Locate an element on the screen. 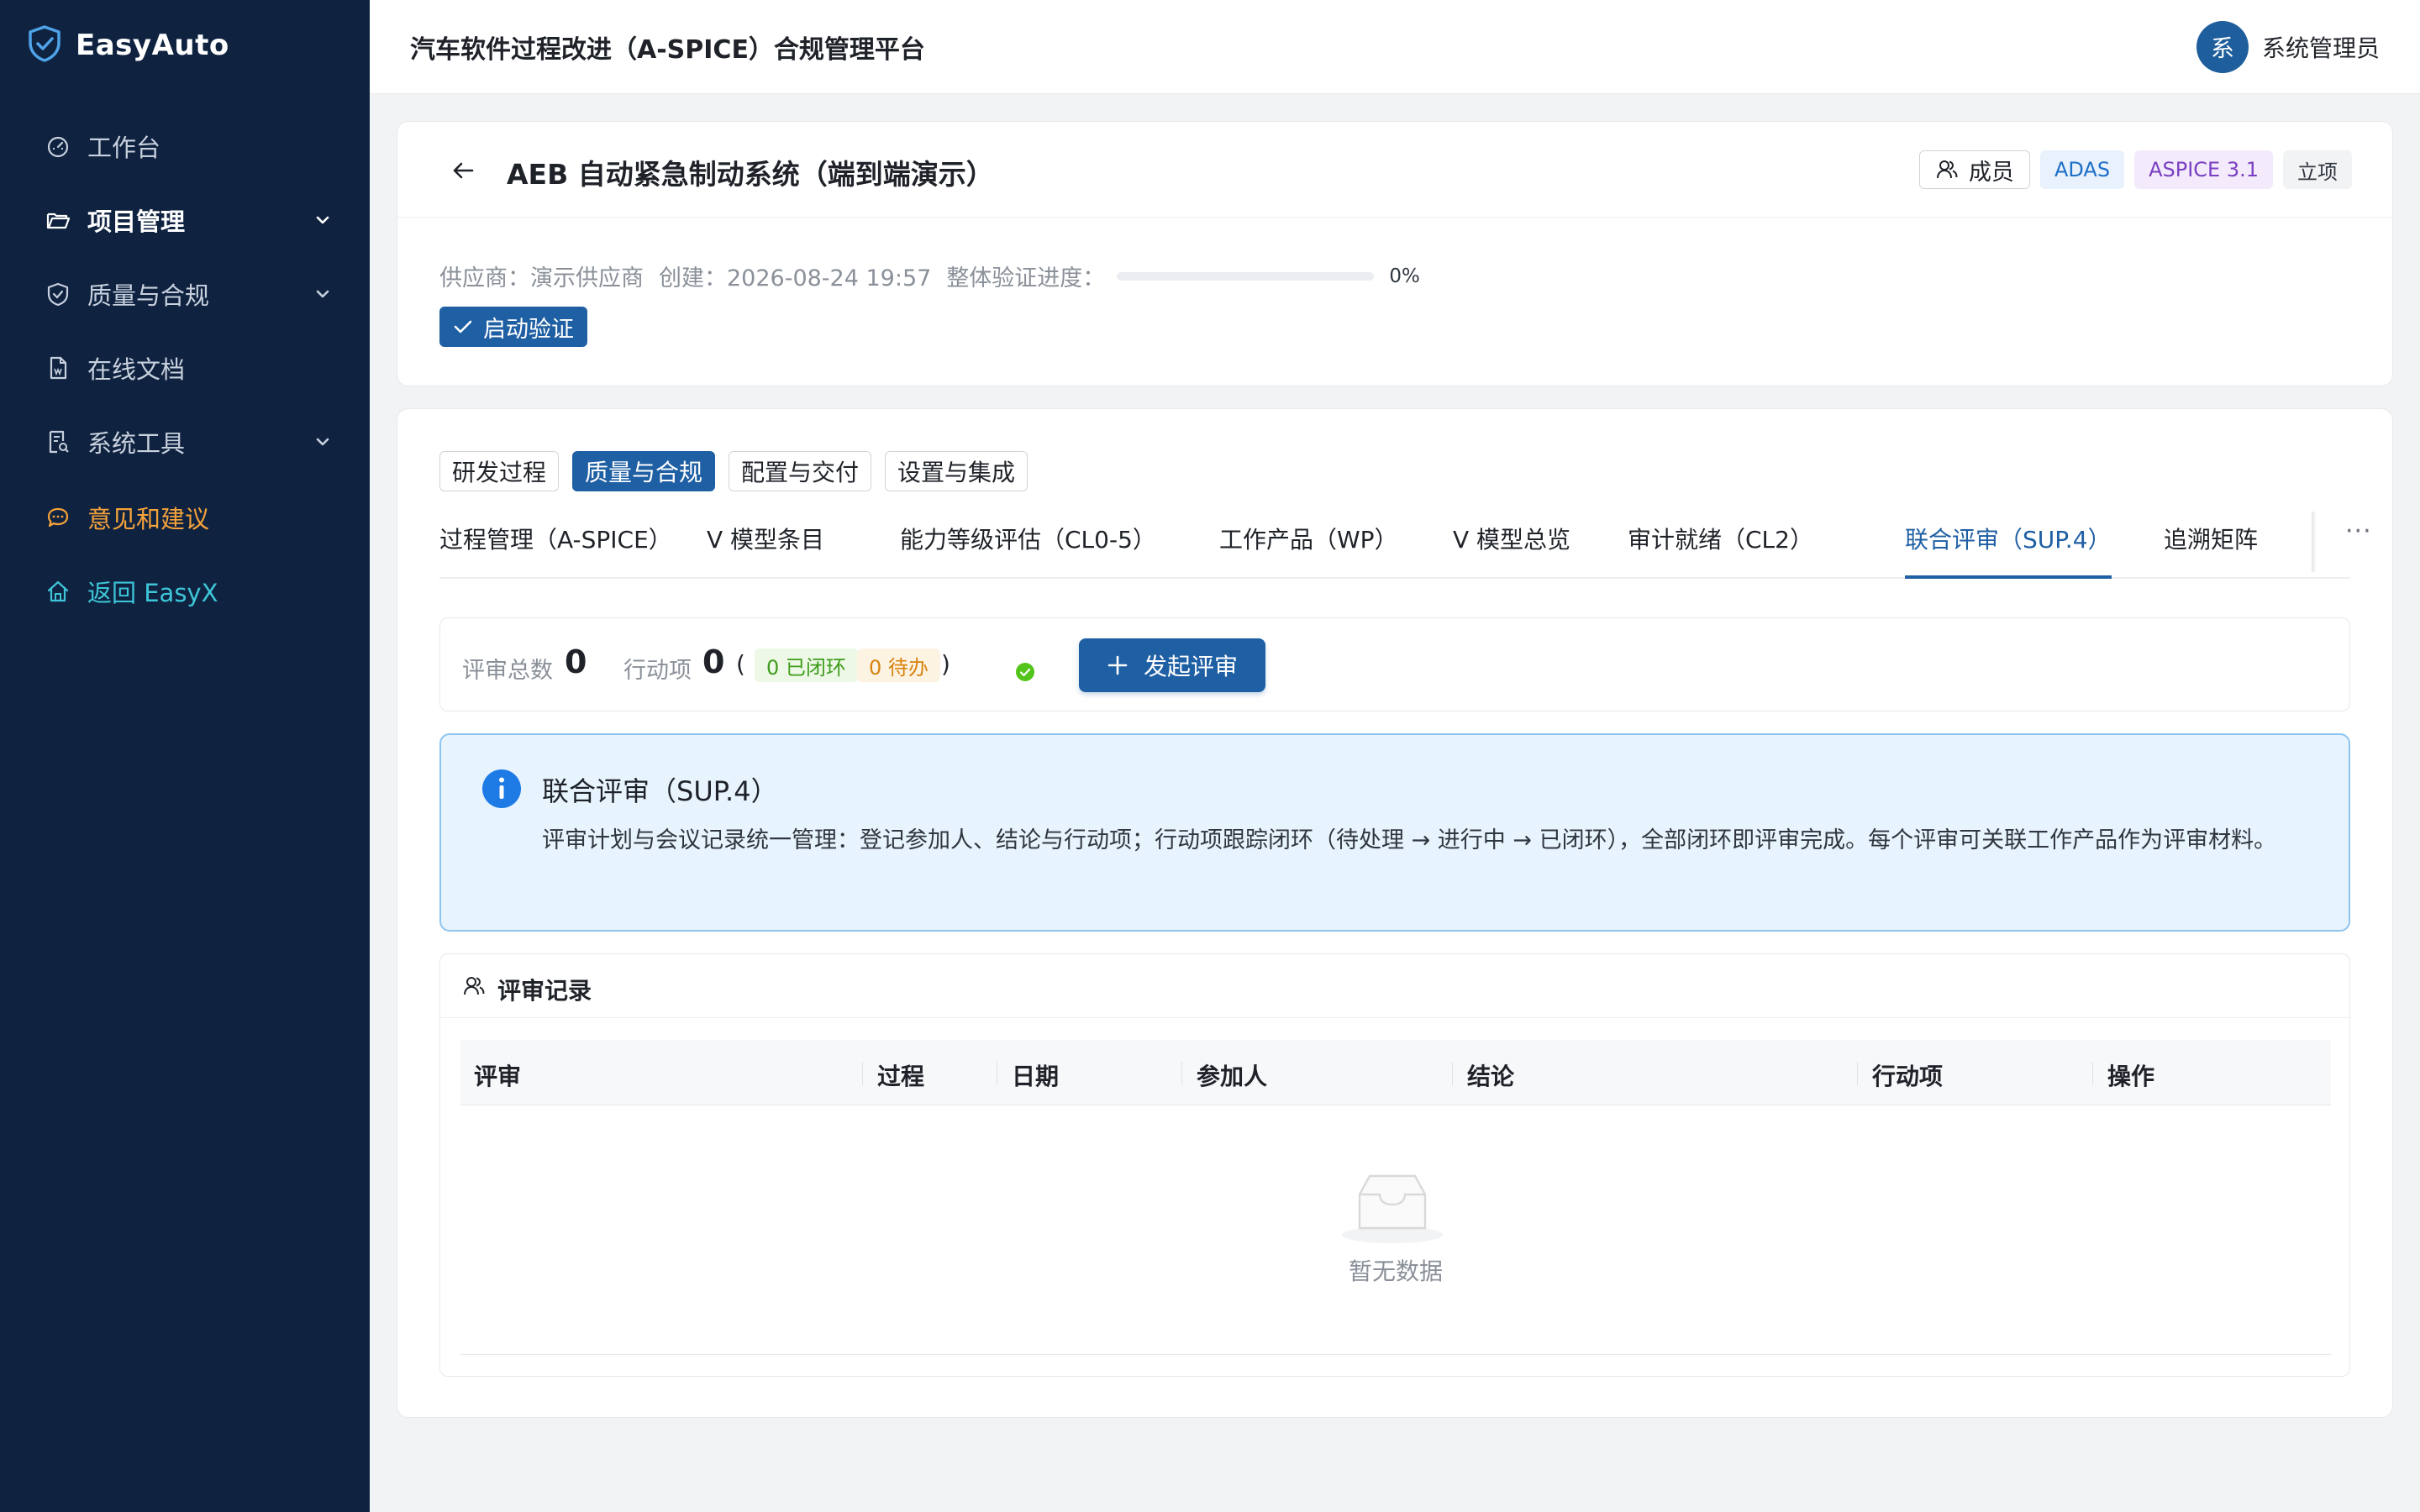  top-header: 汽车软件过程改进（A-SPICE）合规管理平台 系 系统管理员 is located at coordinates (1395, 47).